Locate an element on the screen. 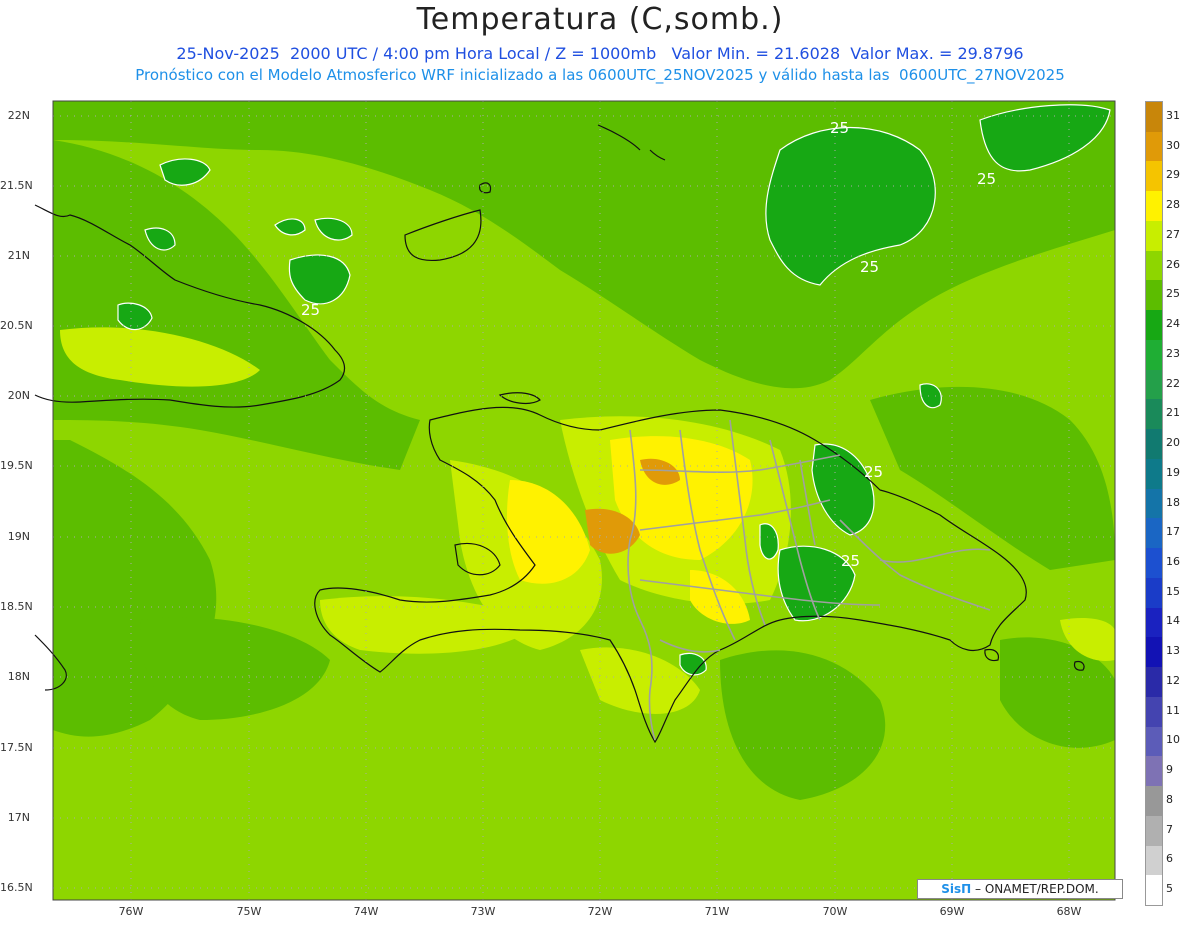  colorbar-level-label: 28 is located at coordinates (1173, 205).